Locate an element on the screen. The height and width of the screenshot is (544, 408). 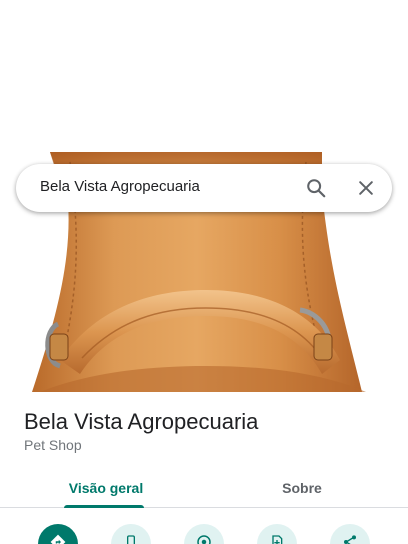
phone-icon is located at coordinates (131, 539).